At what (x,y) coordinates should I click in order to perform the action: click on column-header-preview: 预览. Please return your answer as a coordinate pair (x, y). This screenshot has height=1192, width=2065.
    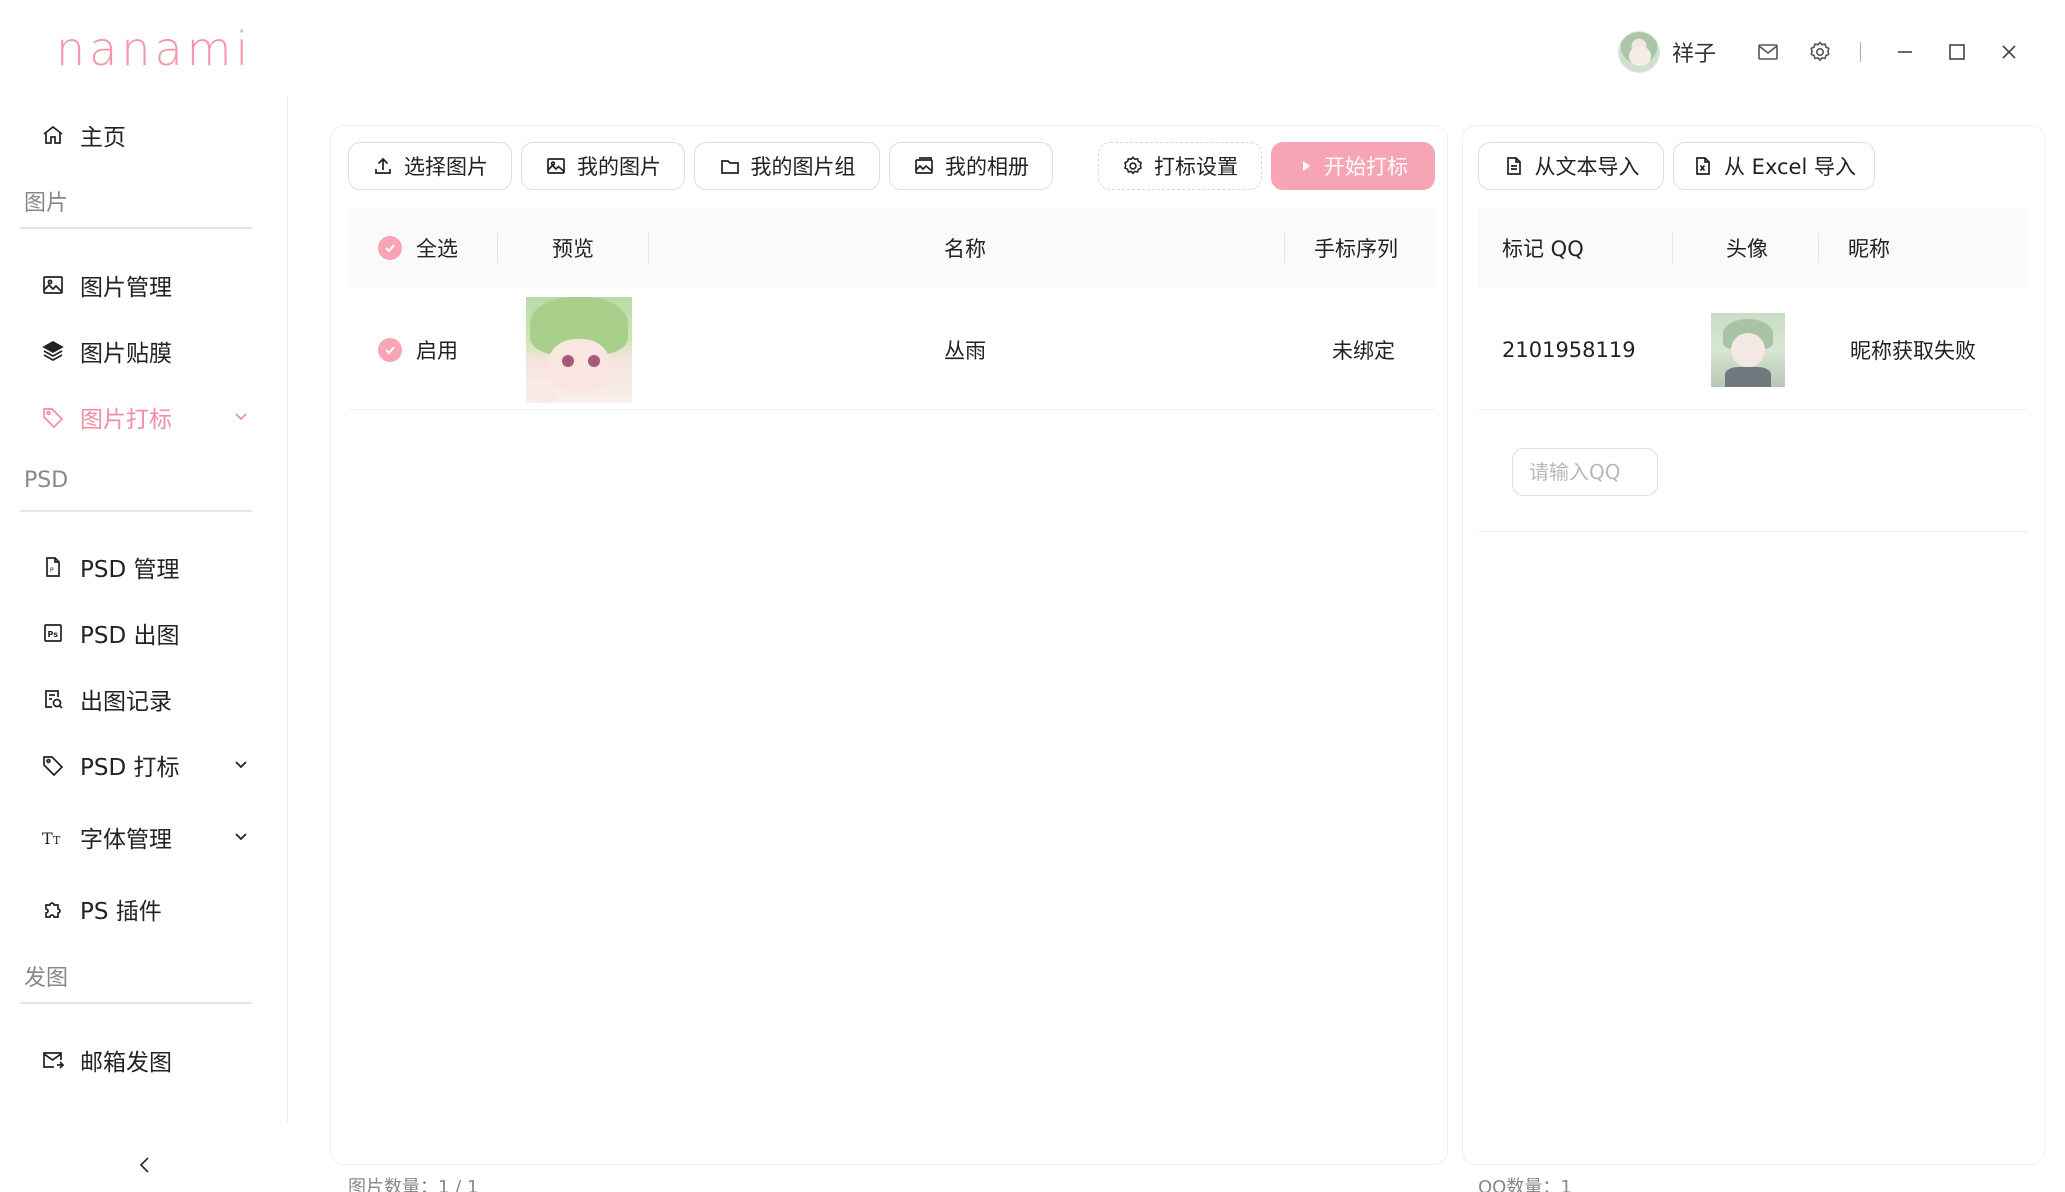
    Looking at the image, I should click on (573, 249).